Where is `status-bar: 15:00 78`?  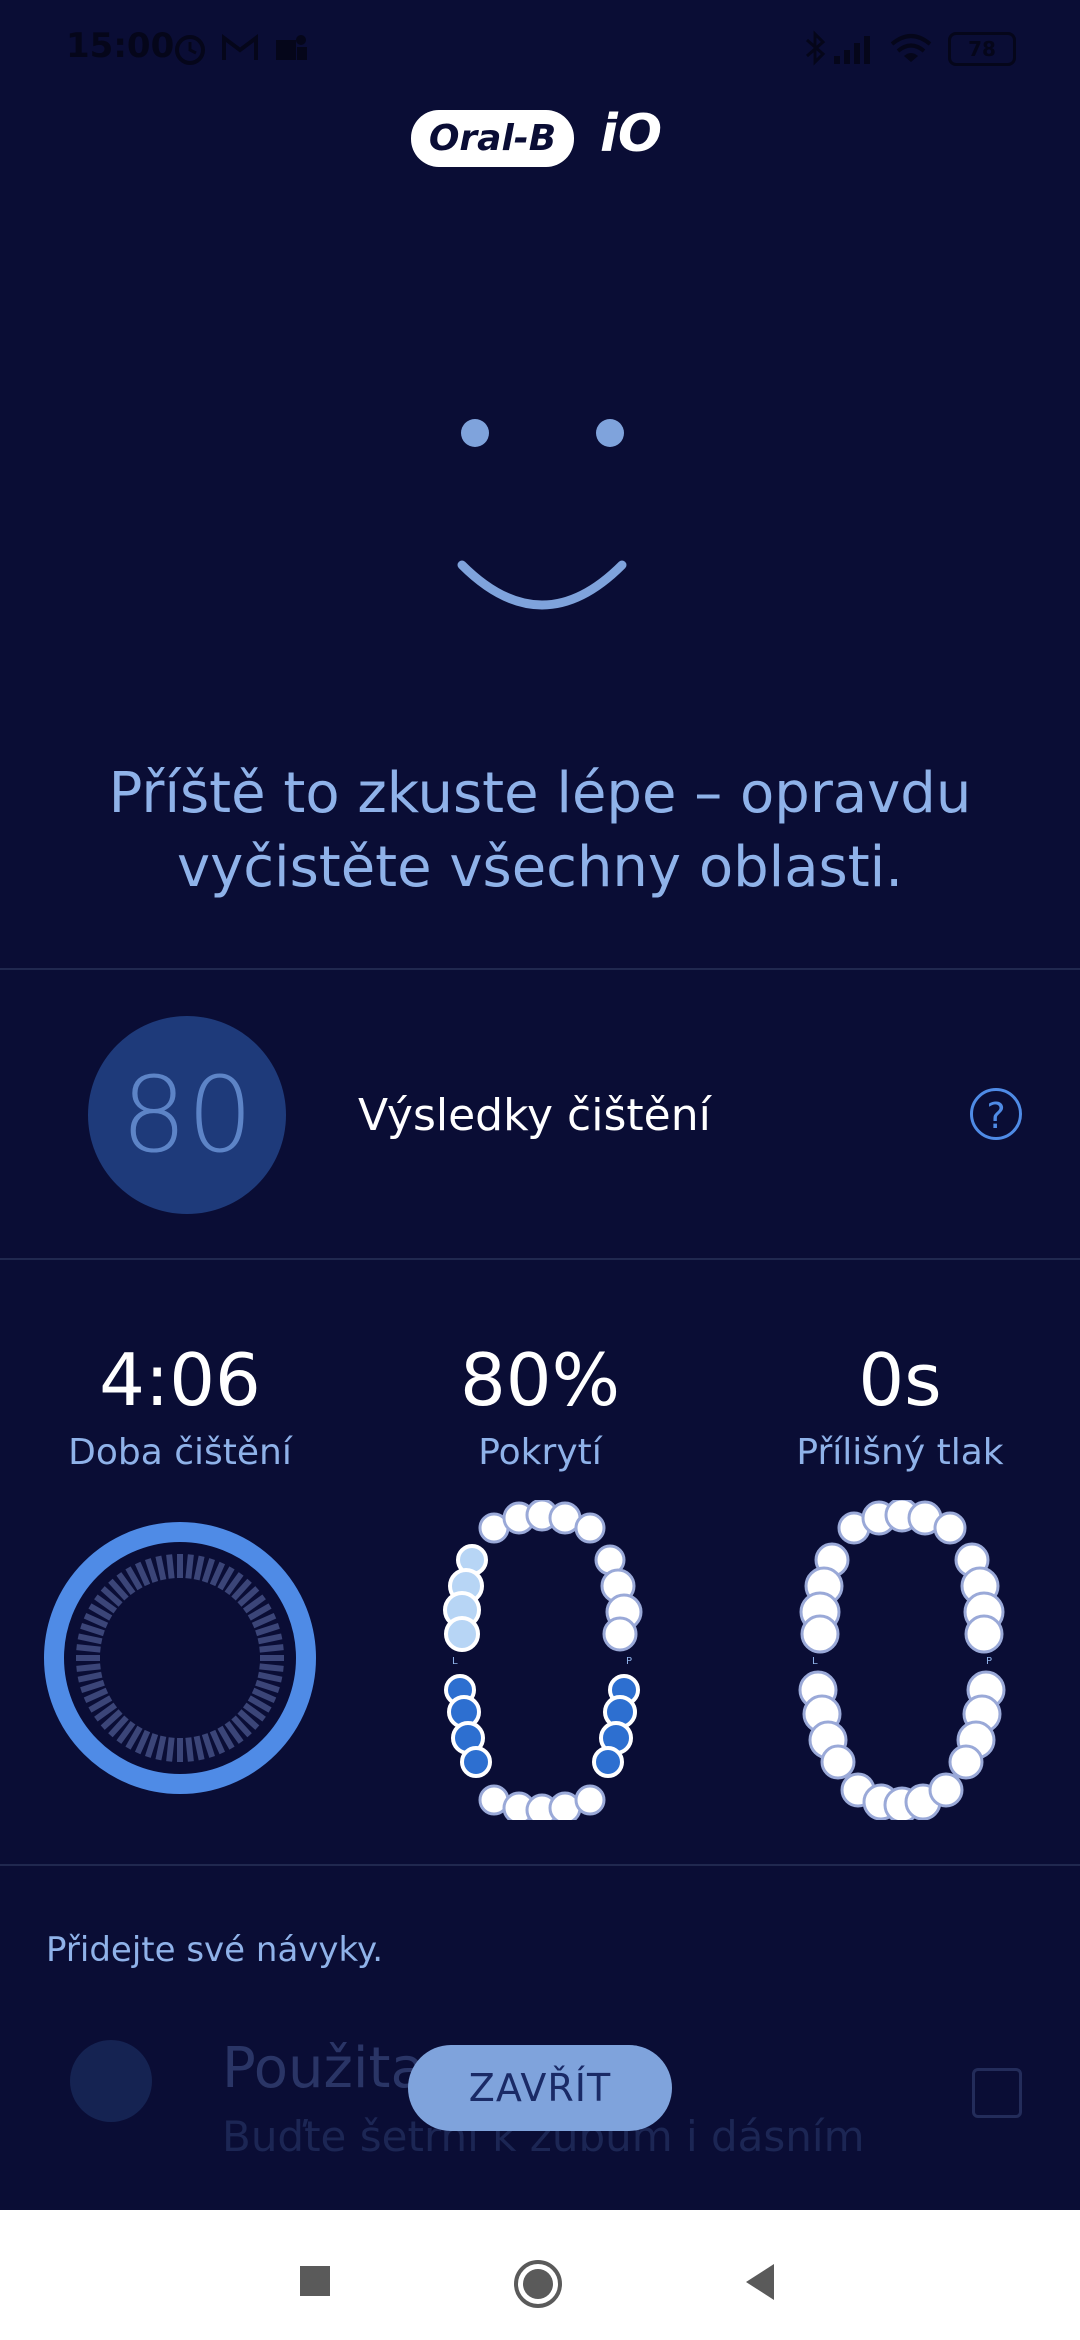 status-bar: 15:00 78 is located at coordinates (540, 50).